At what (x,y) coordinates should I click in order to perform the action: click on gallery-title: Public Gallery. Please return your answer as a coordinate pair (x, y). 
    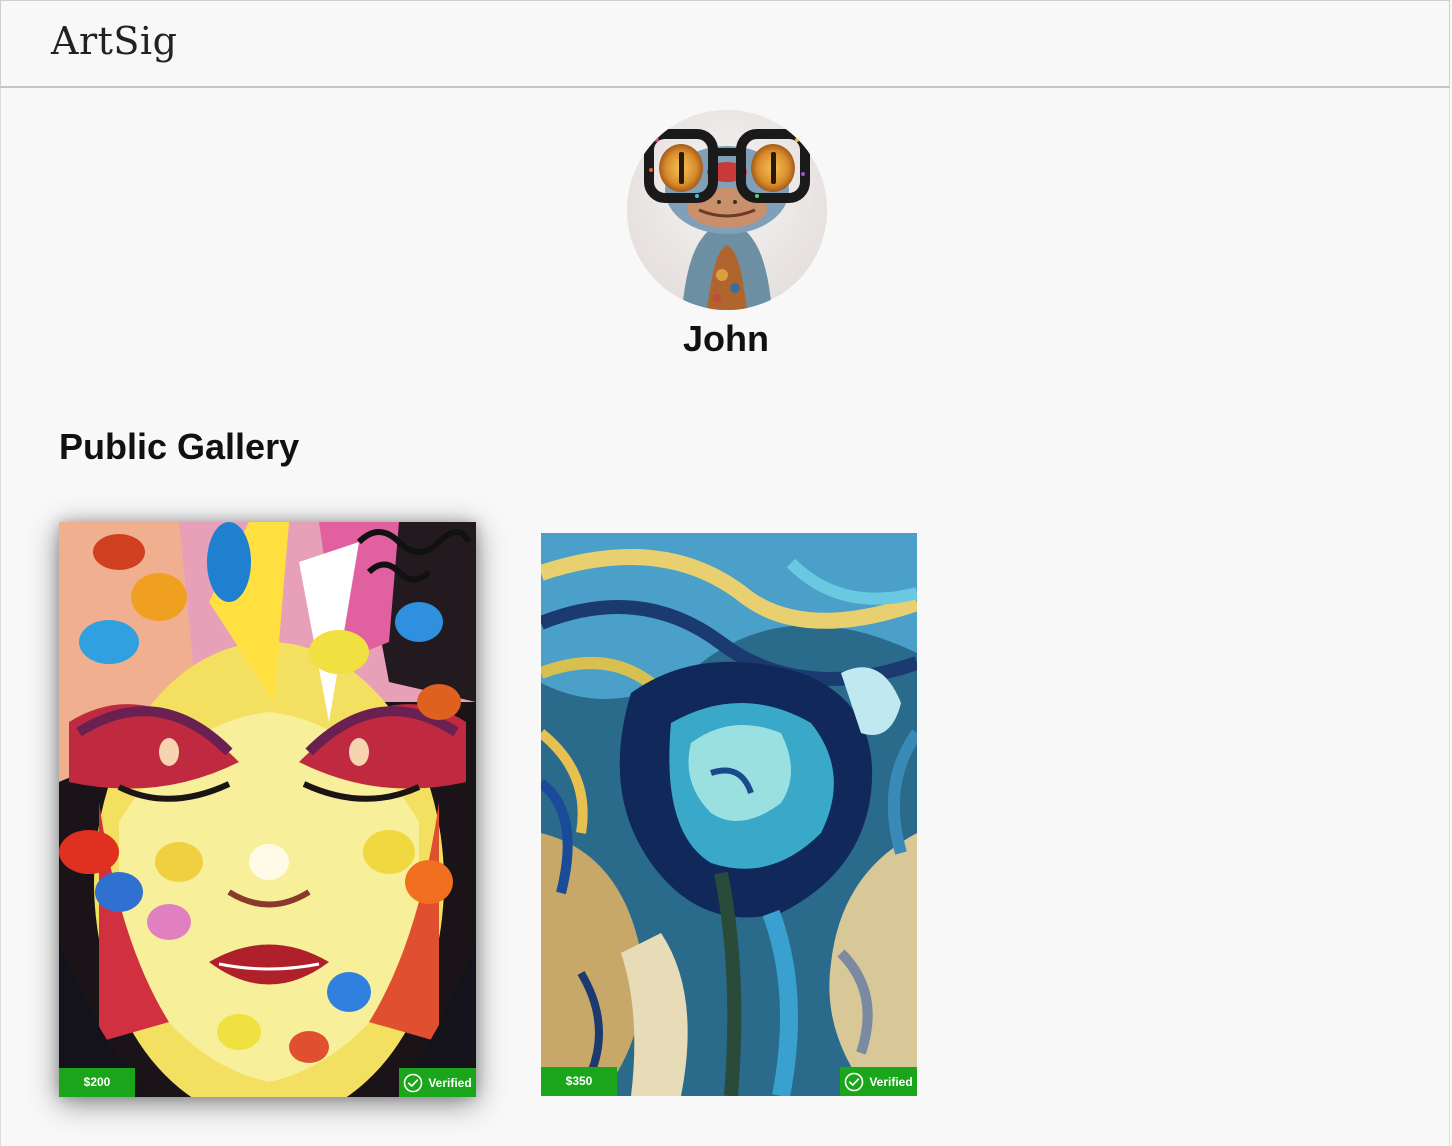
    Looking at the image, I should click on (179, 446).